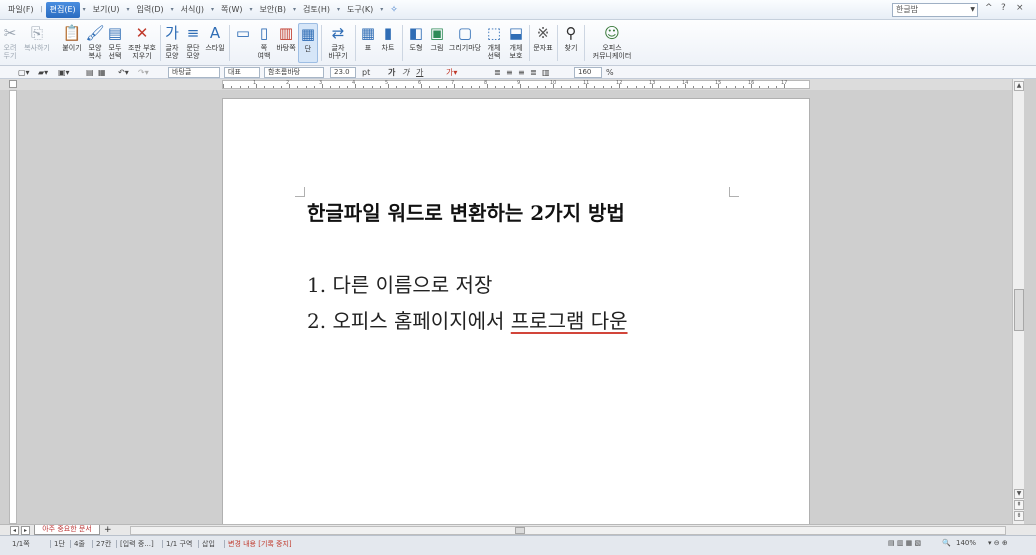 The width and height of the screenshot is (1036, 555). What do you see at coordinates (366, 72) in the screenshot?
I see `font-size-unit: pt` at bounding box center [366, 72].